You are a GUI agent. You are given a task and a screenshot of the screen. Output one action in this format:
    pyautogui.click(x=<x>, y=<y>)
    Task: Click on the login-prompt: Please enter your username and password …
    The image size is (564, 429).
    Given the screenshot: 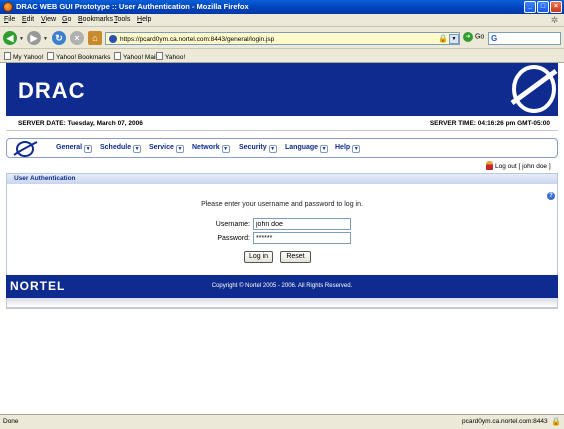 What is the action you would take?
    pyautogui.click(x=282, y=204)
    